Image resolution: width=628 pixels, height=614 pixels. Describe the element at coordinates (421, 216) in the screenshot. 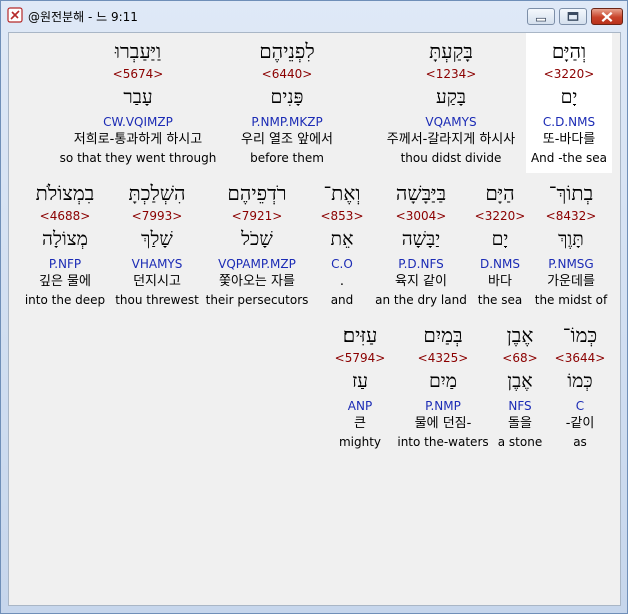

I see `strong-number: <3004>` at that location.